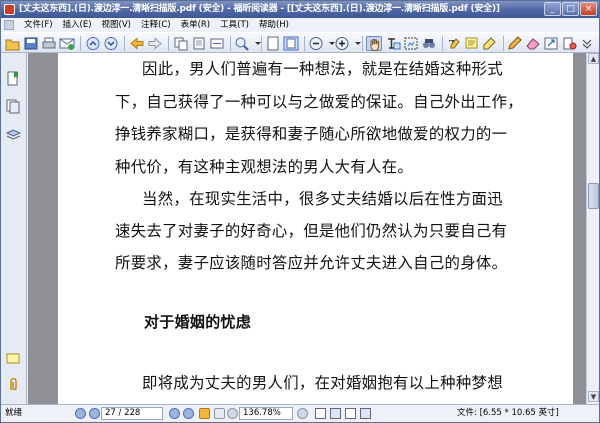 Image resolution: width=600 pixels, height=423 pixels. What do you see at coordinates (67, 43) in the screenshot?
I see `email-icon` at bounding box center [67, 43].